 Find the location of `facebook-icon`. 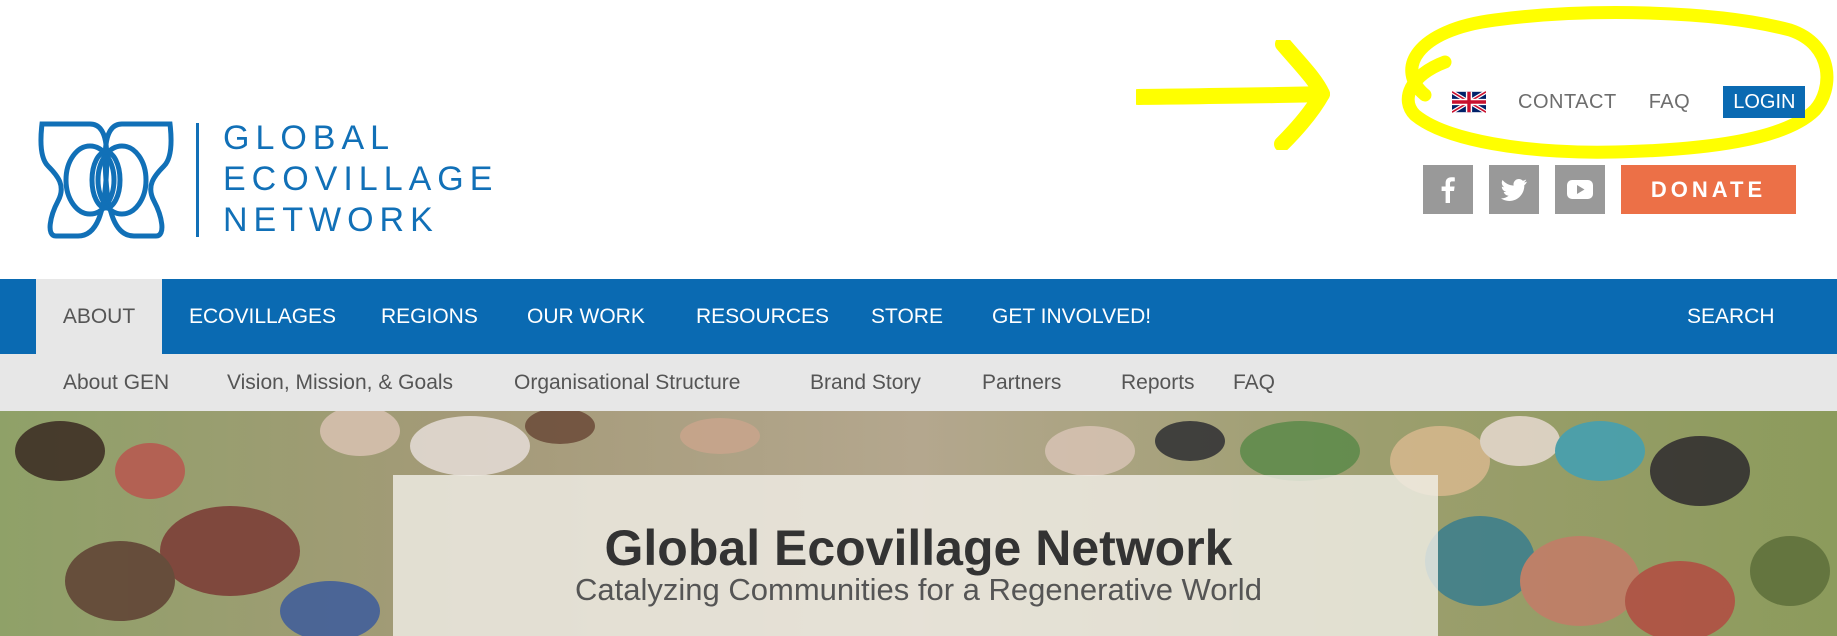

facebook-icon is located at coordinates (1448, 189).